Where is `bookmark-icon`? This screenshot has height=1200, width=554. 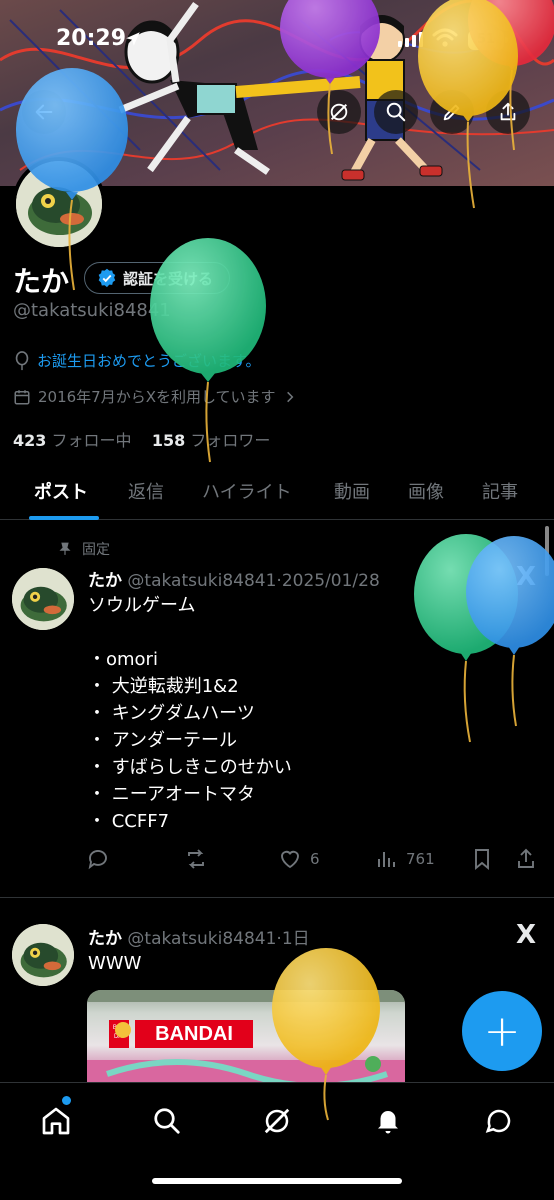 bookmark-icon is located at coordinates (482, 860).